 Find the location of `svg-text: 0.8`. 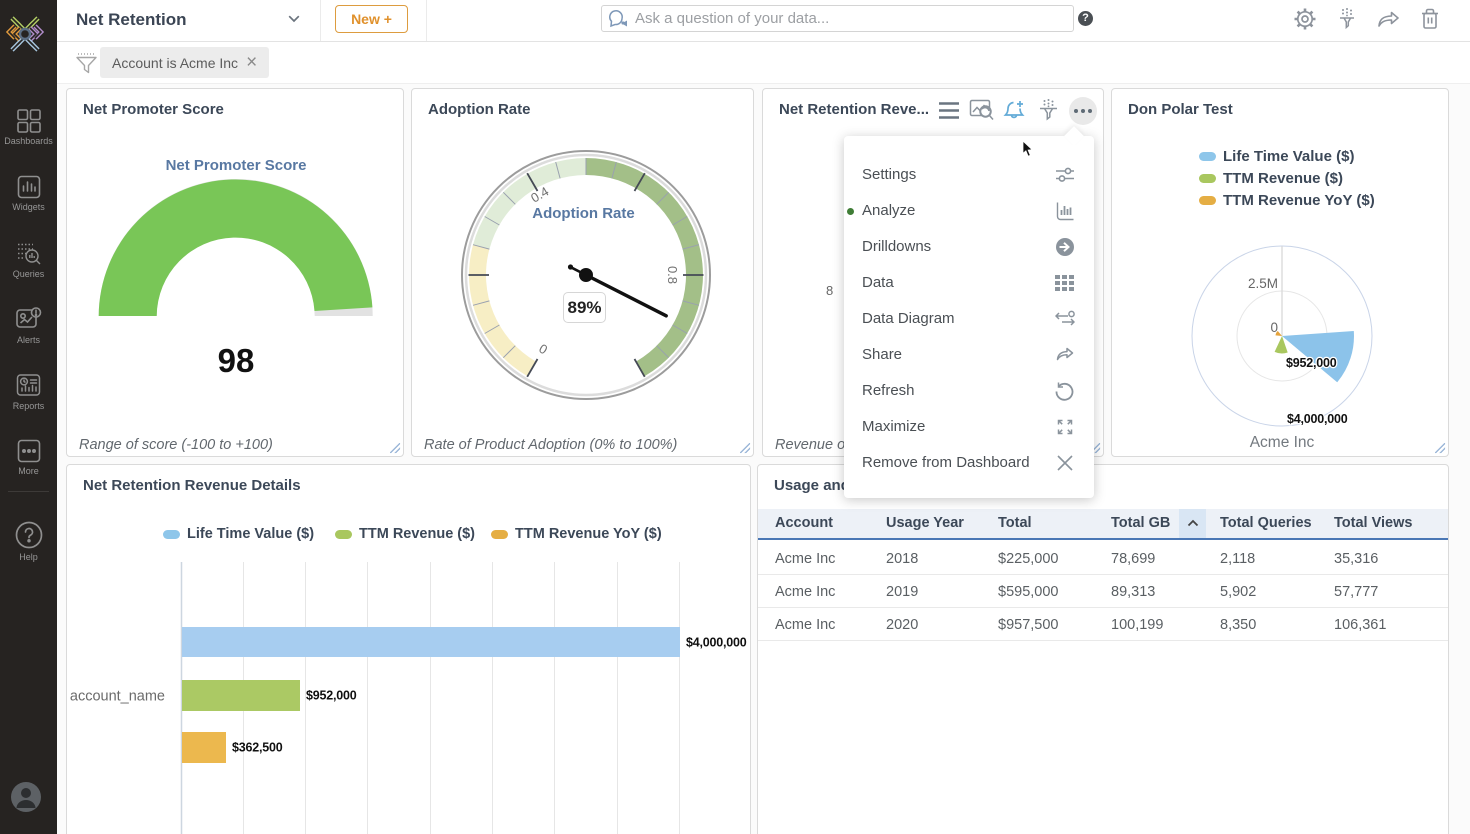

svg-text: 0.8 is located at coordinates (672, 275).